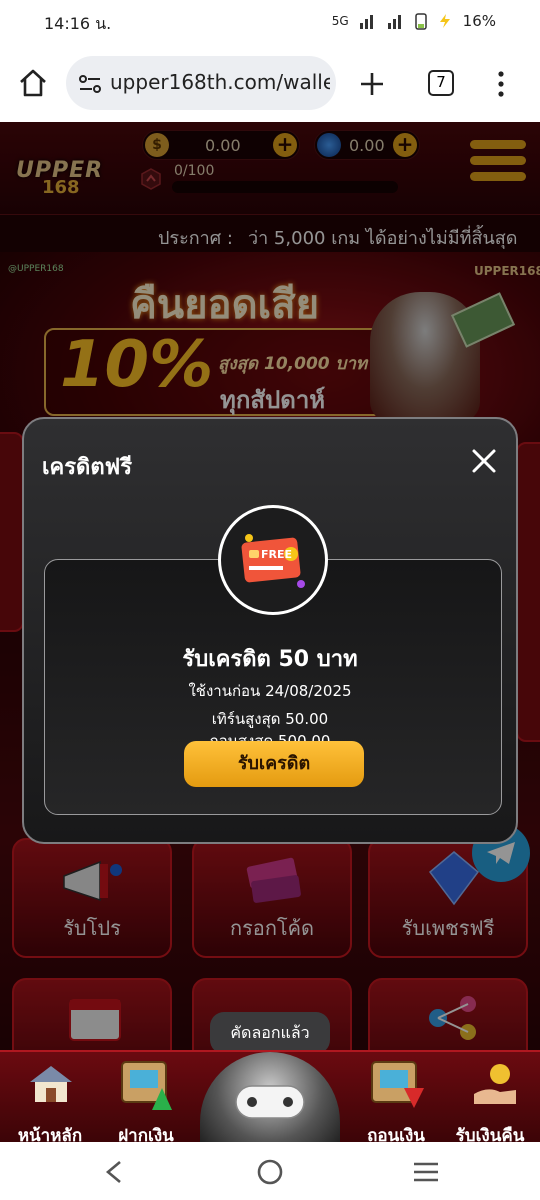 This screenshot has height=1200, width=540. I want to click on badge-text: FREE, so click(277, 554).